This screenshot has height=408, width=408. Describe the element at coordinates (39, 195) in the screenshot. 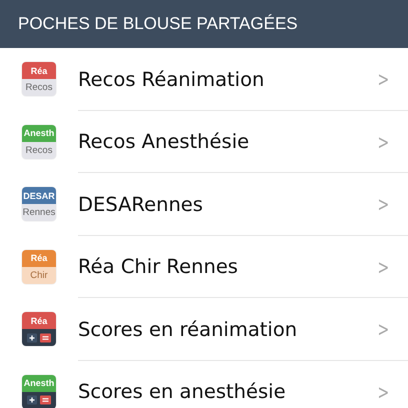

I see `icon-top-label: DESAR` at that location.